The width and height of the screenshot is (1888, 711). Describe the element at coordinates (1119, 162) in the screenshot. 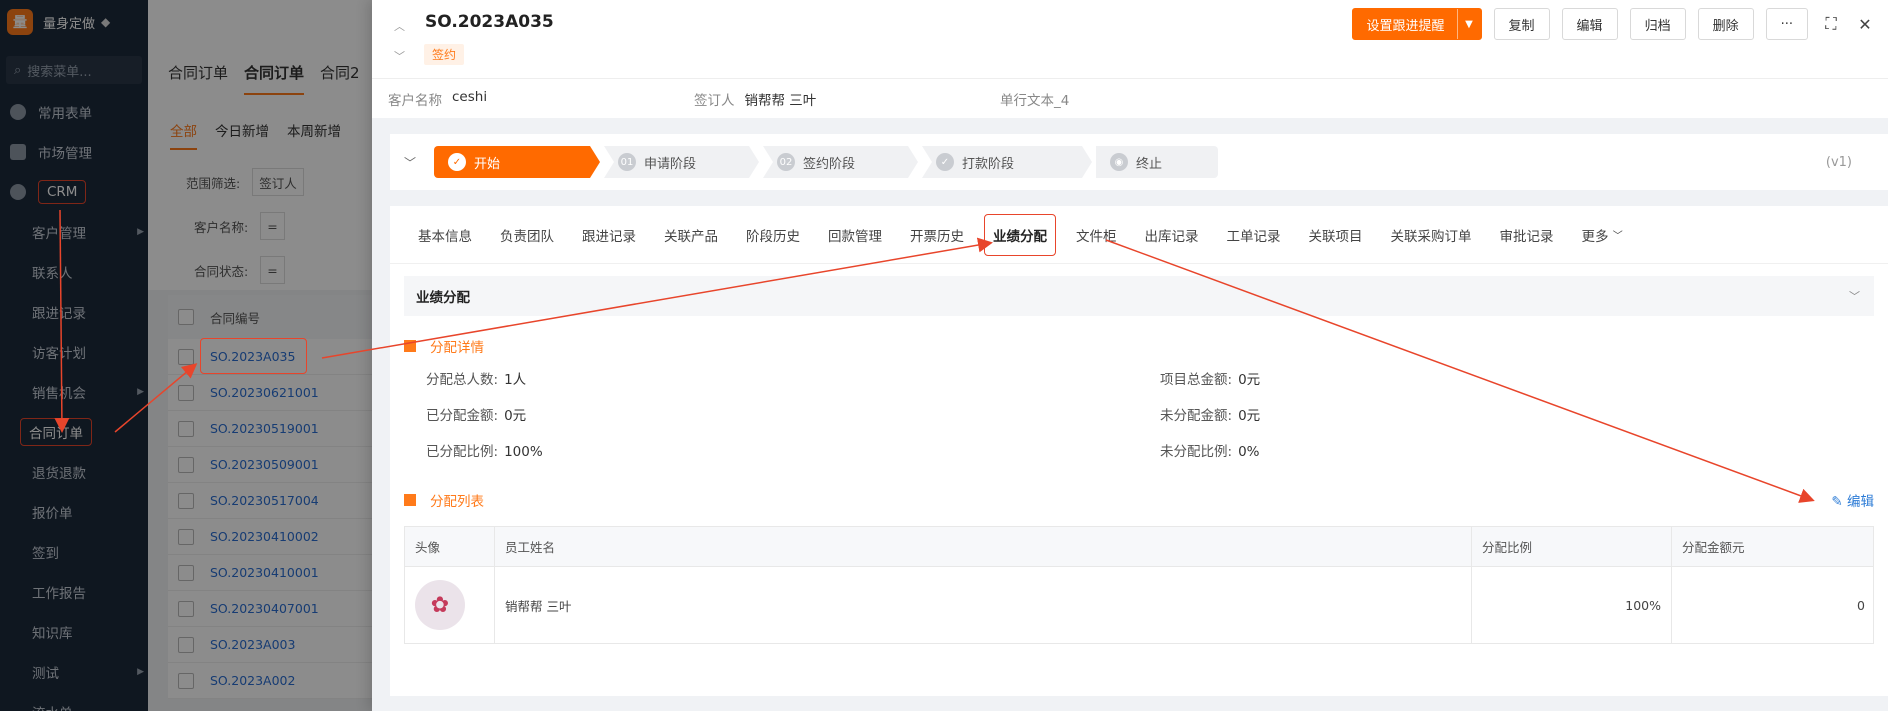

I see `stop-icon: ◉` at that location.